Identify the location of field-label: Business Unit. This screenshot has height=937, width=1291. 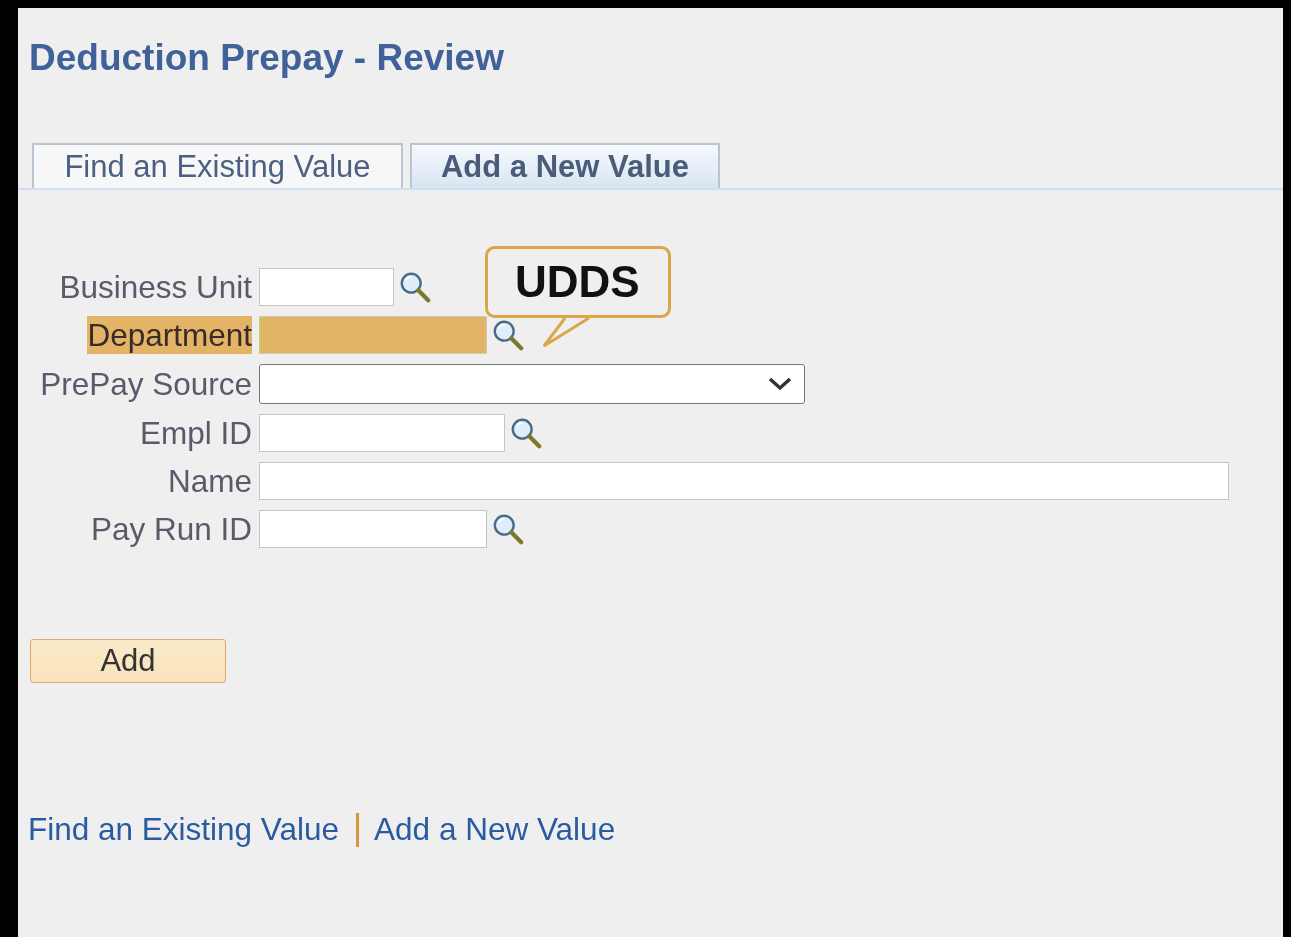
(155, 287).